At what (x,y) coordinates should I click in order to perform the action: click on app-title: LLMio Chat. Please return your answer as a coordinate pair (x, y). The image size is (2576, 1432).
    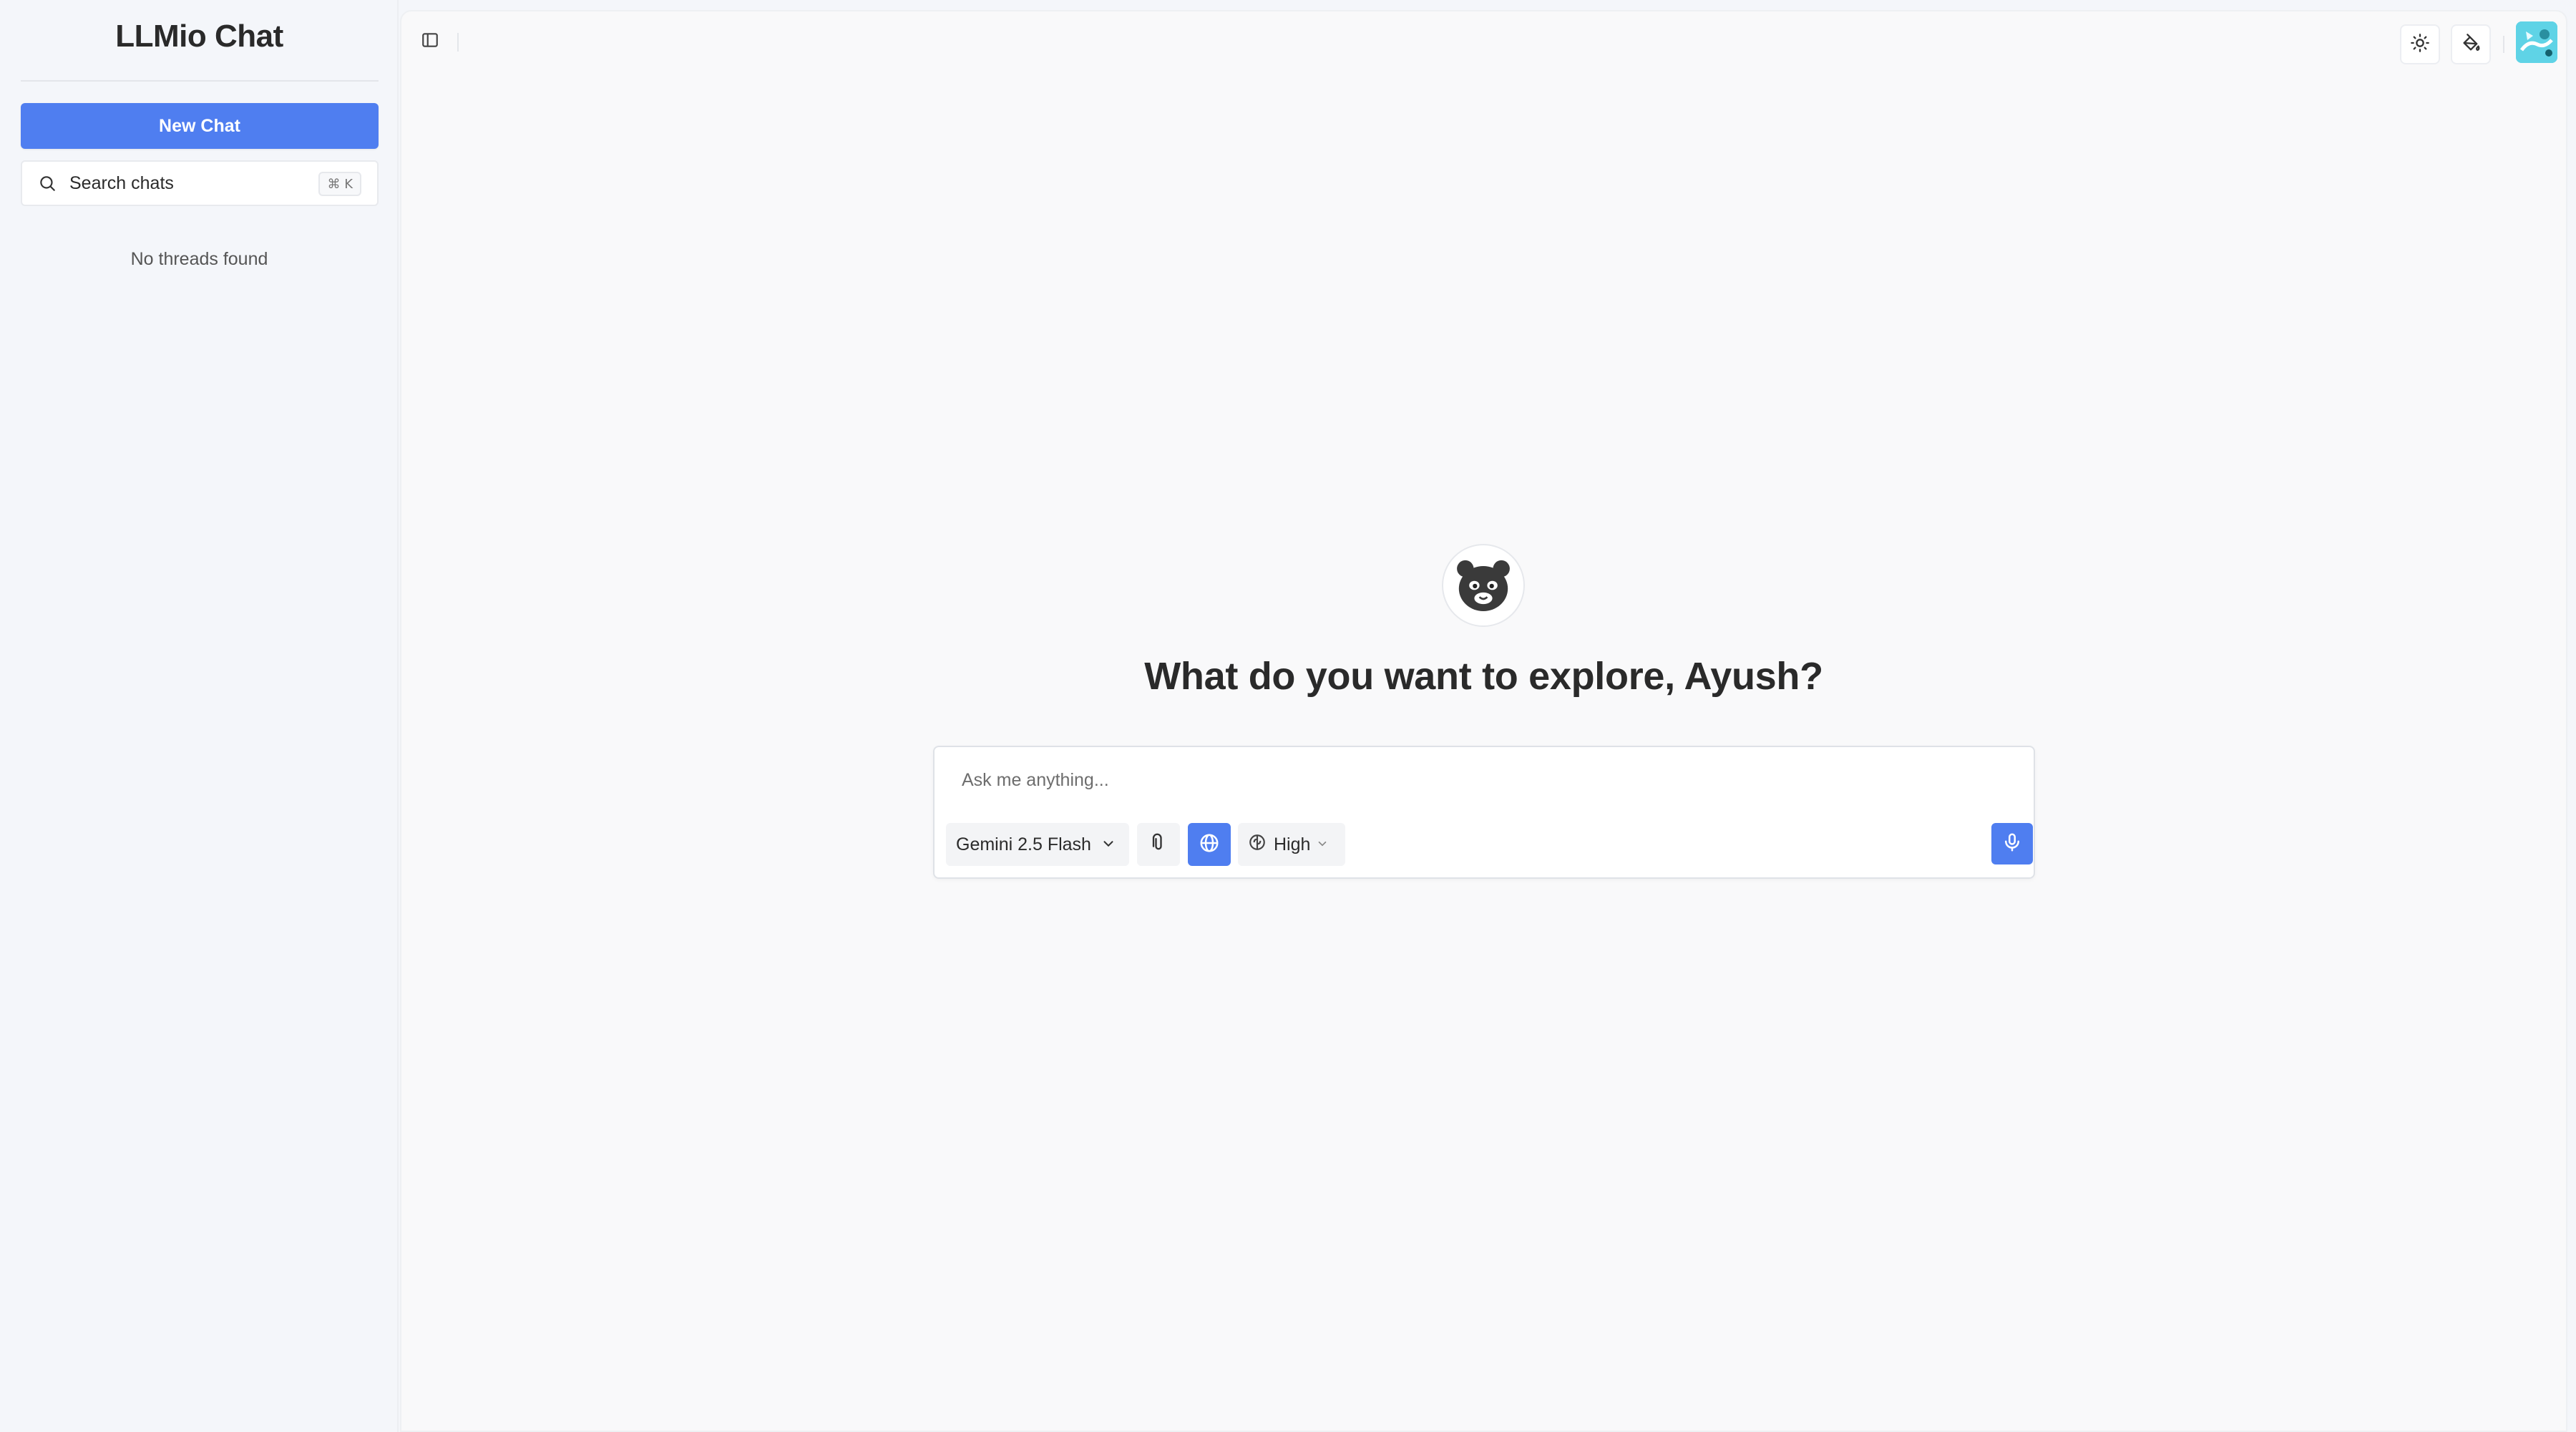
    Looking at the image, I should click on (199, 36).